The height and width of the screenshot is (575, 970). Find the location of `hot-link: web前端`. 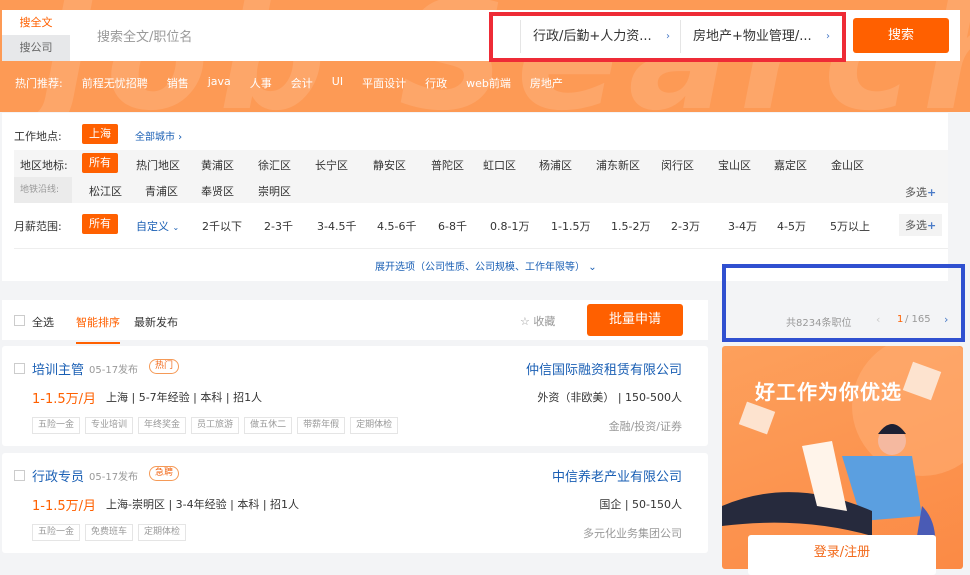

hot-link: web前端 is located at coordinates (488, 83).